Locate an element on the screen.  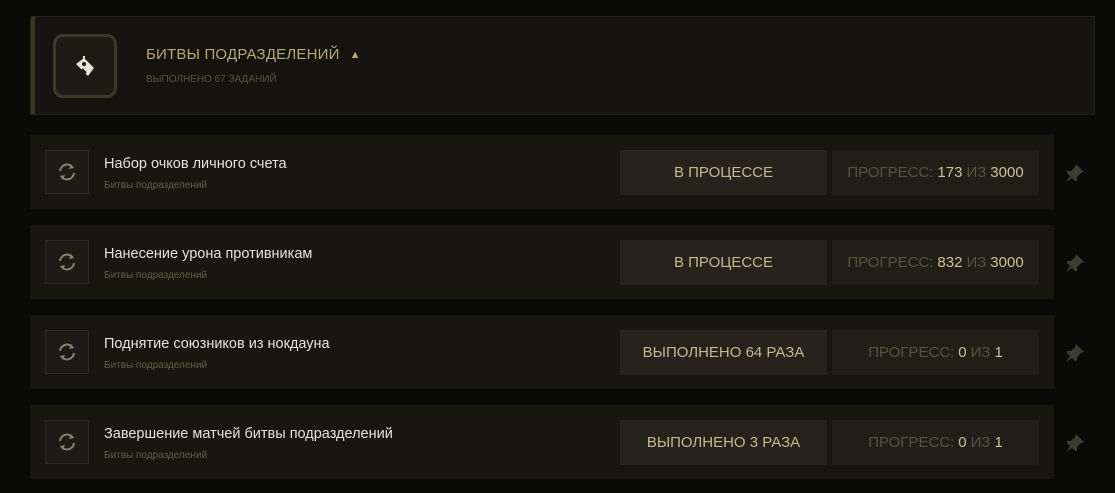
category-subtitle: ВЫПОЛНЕНО 67 ЗАДАНИЙ is located at coordinates (211, 79).